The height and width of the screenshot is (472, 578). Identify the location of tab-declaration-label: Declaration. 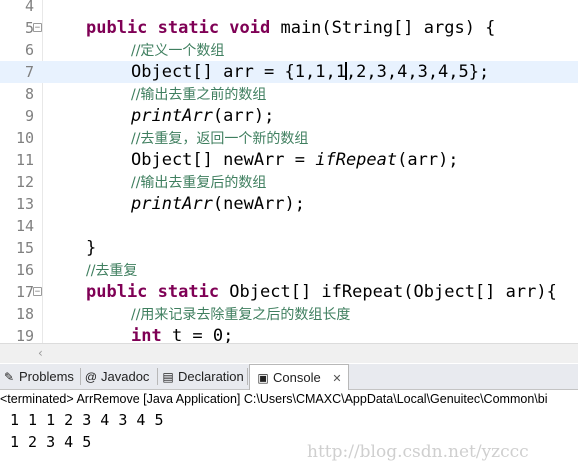
(211, 376).